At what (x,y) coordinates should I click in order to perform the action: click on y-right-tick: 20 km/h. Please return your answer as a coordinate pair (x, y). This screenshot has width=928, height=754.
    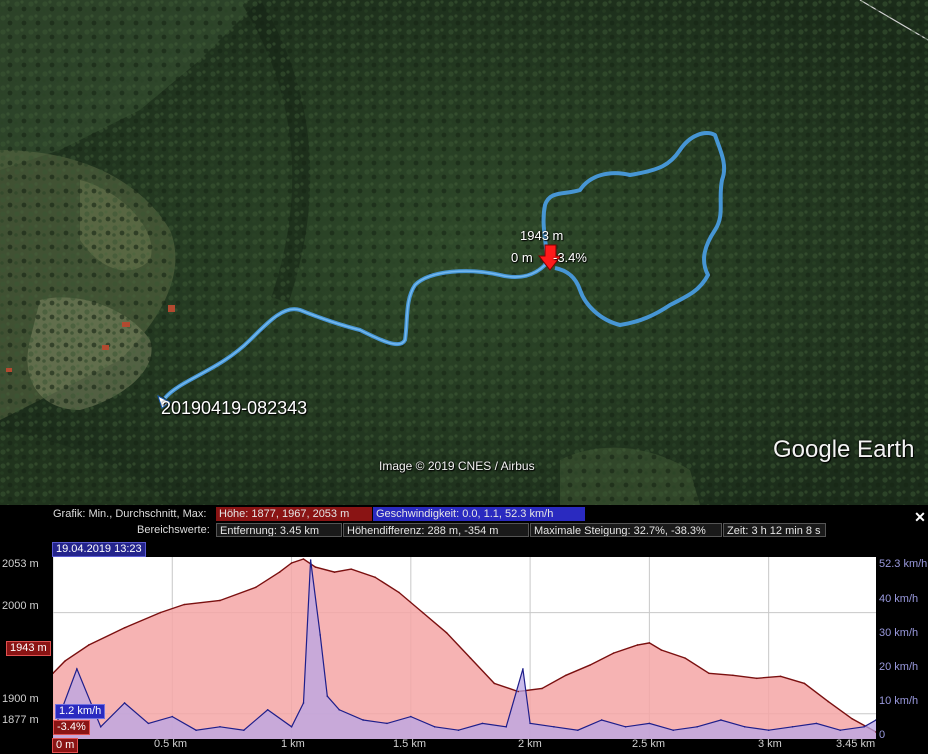
    Looking at the image, I should click on (899, 667).